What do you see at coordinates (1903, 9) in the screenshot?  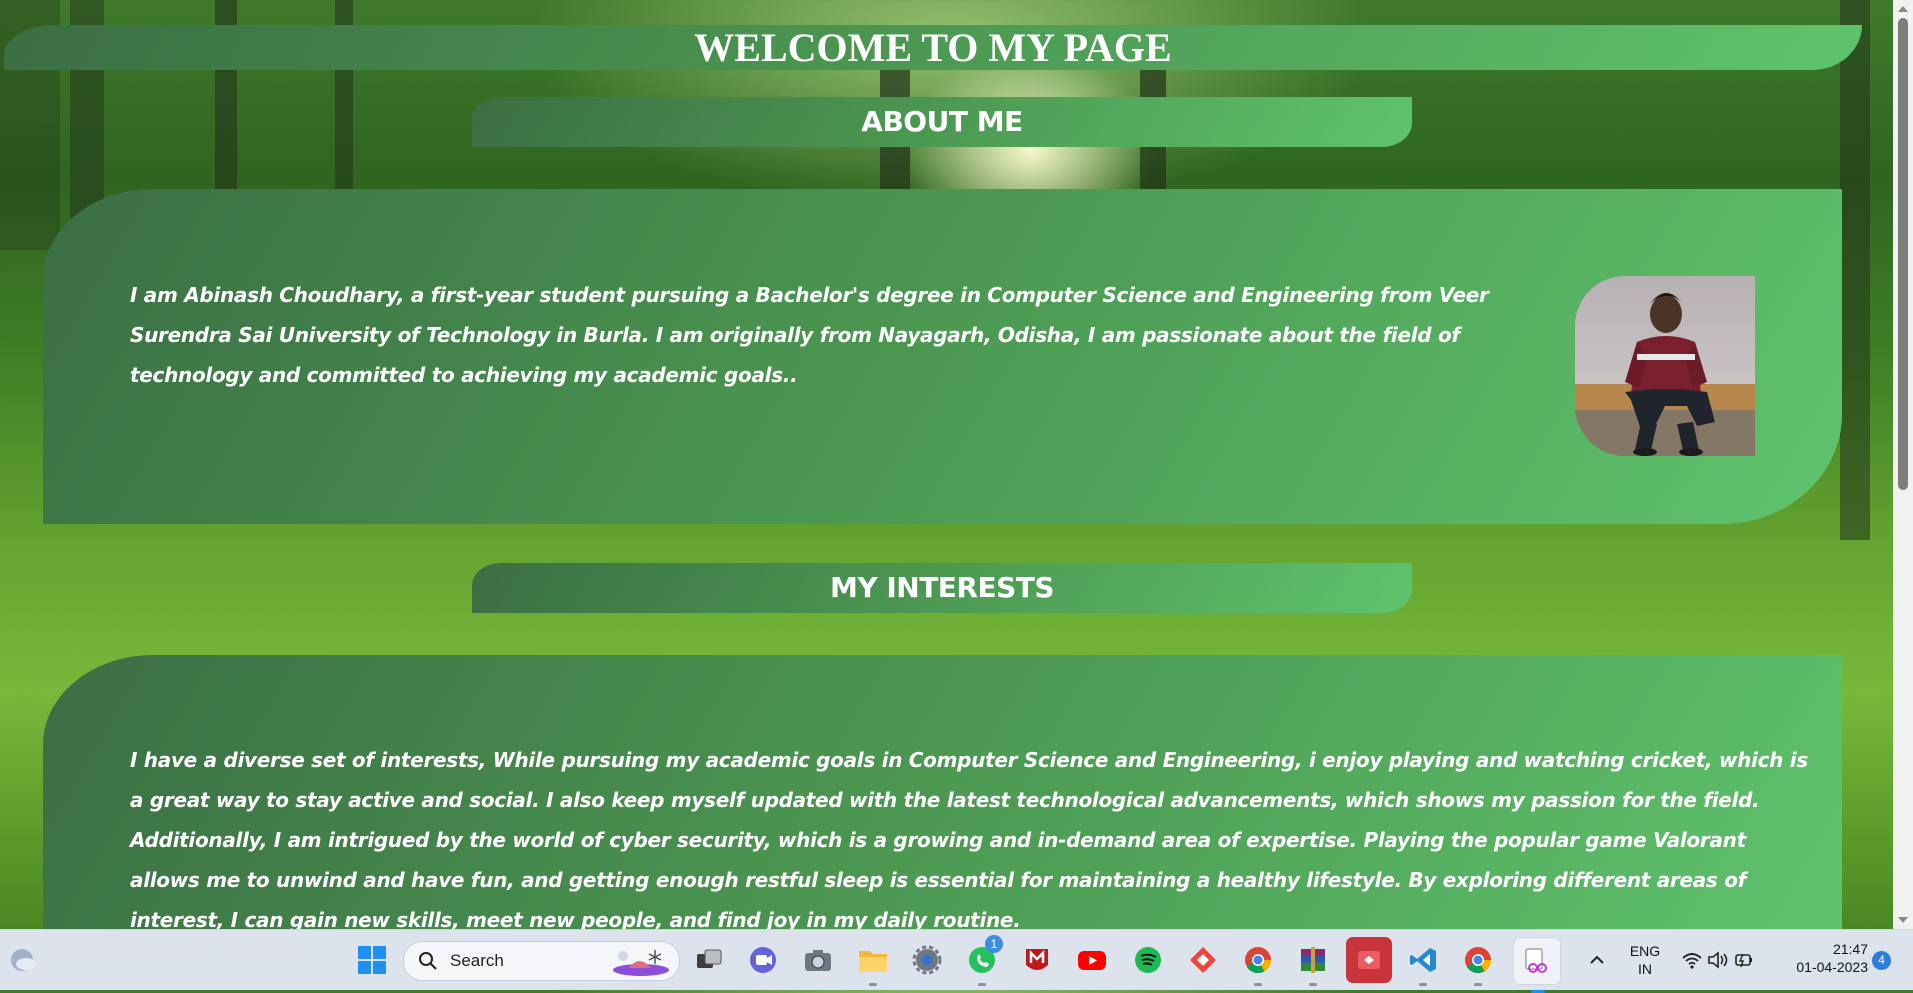 I see `scroll-up-arrow-icon` at bounding box center [1903, 9].